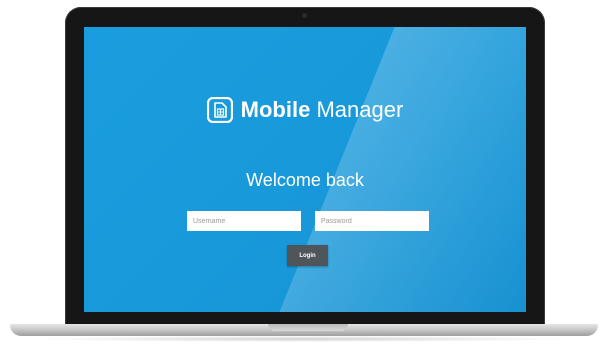 This screenshot has height=344, width=608. What do you see at coordinates (304, 15) in the screenshot?
I see `webcam-icon` at bounding box center [304, 15].